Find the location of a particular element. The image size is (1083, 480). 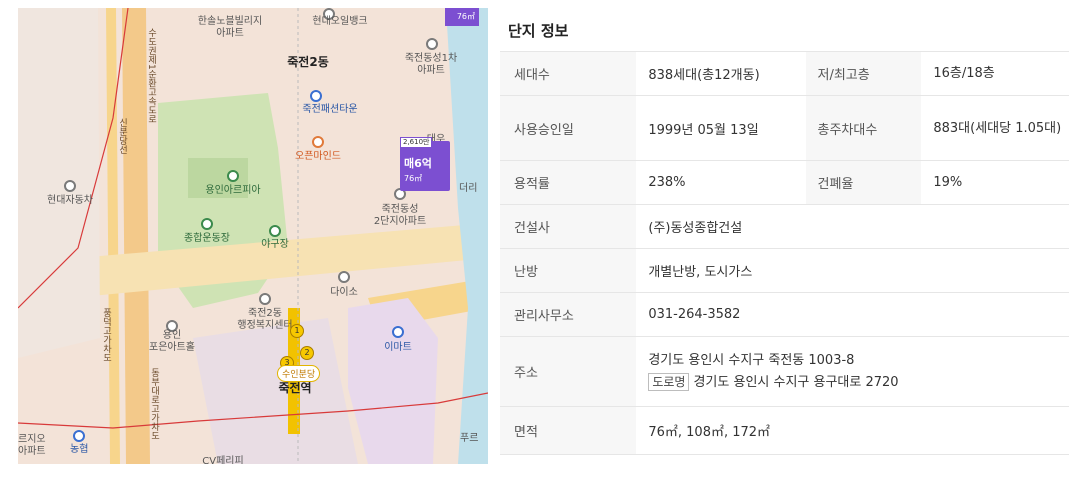

map-label-deori: 더리 is located at coordinates (468, 189).